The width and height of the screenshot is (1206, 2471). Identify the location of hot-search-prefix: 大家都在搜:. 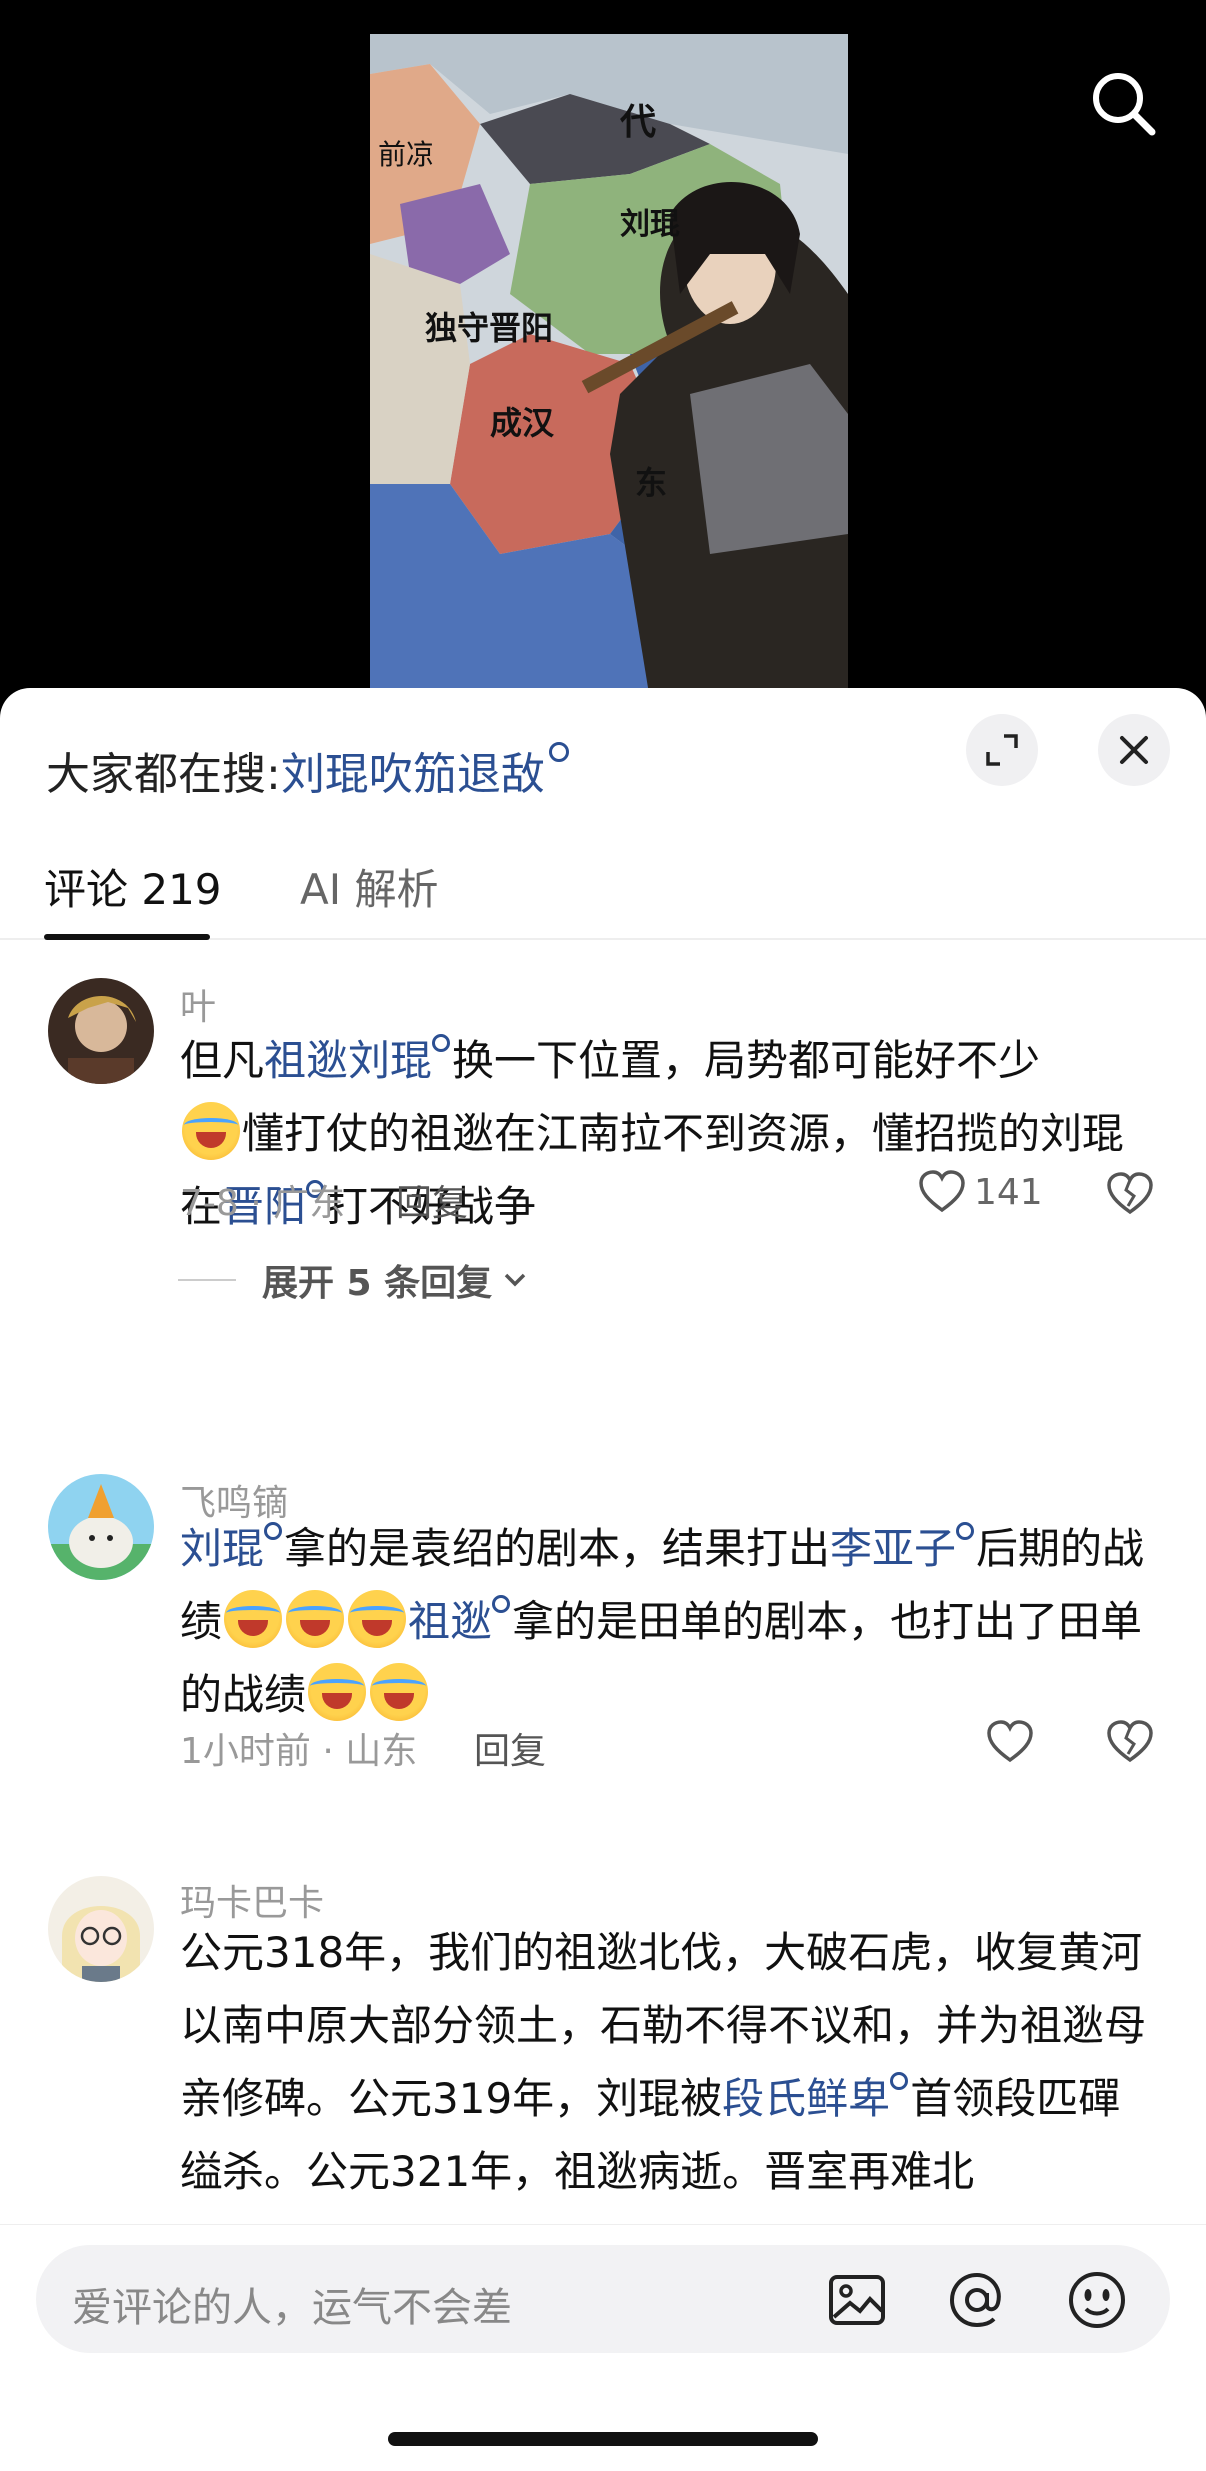
(163, 774).